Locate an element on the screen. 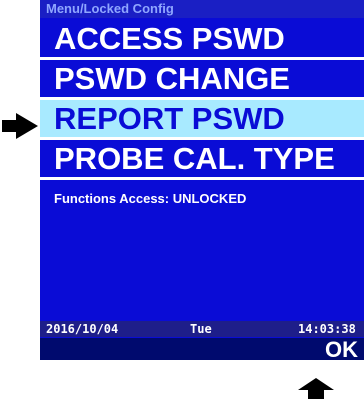 The height and width of the screenshot is (399, 364). footer-weekday: Tue is located at coordinates (201, 329).